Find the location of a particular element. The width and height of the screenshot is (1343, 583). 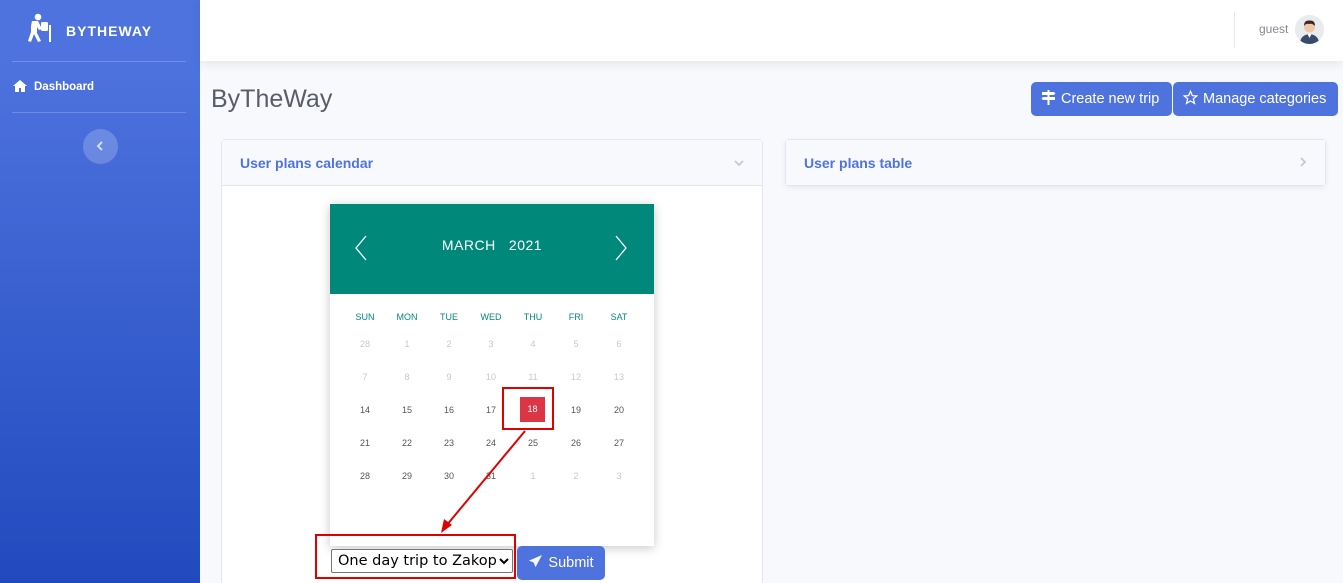

calendar-day: 9 is located at coordinates (449, 377).